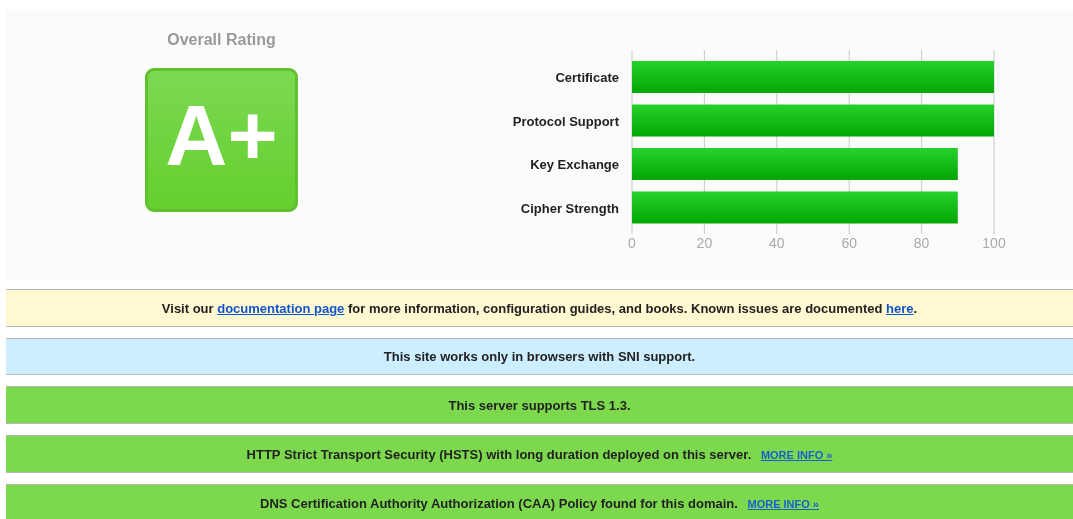 The image size is (1073, 519). Describe the element at coordinates (574, 164) in the screenshot. I see `category-label: Key Exchange` at that location.